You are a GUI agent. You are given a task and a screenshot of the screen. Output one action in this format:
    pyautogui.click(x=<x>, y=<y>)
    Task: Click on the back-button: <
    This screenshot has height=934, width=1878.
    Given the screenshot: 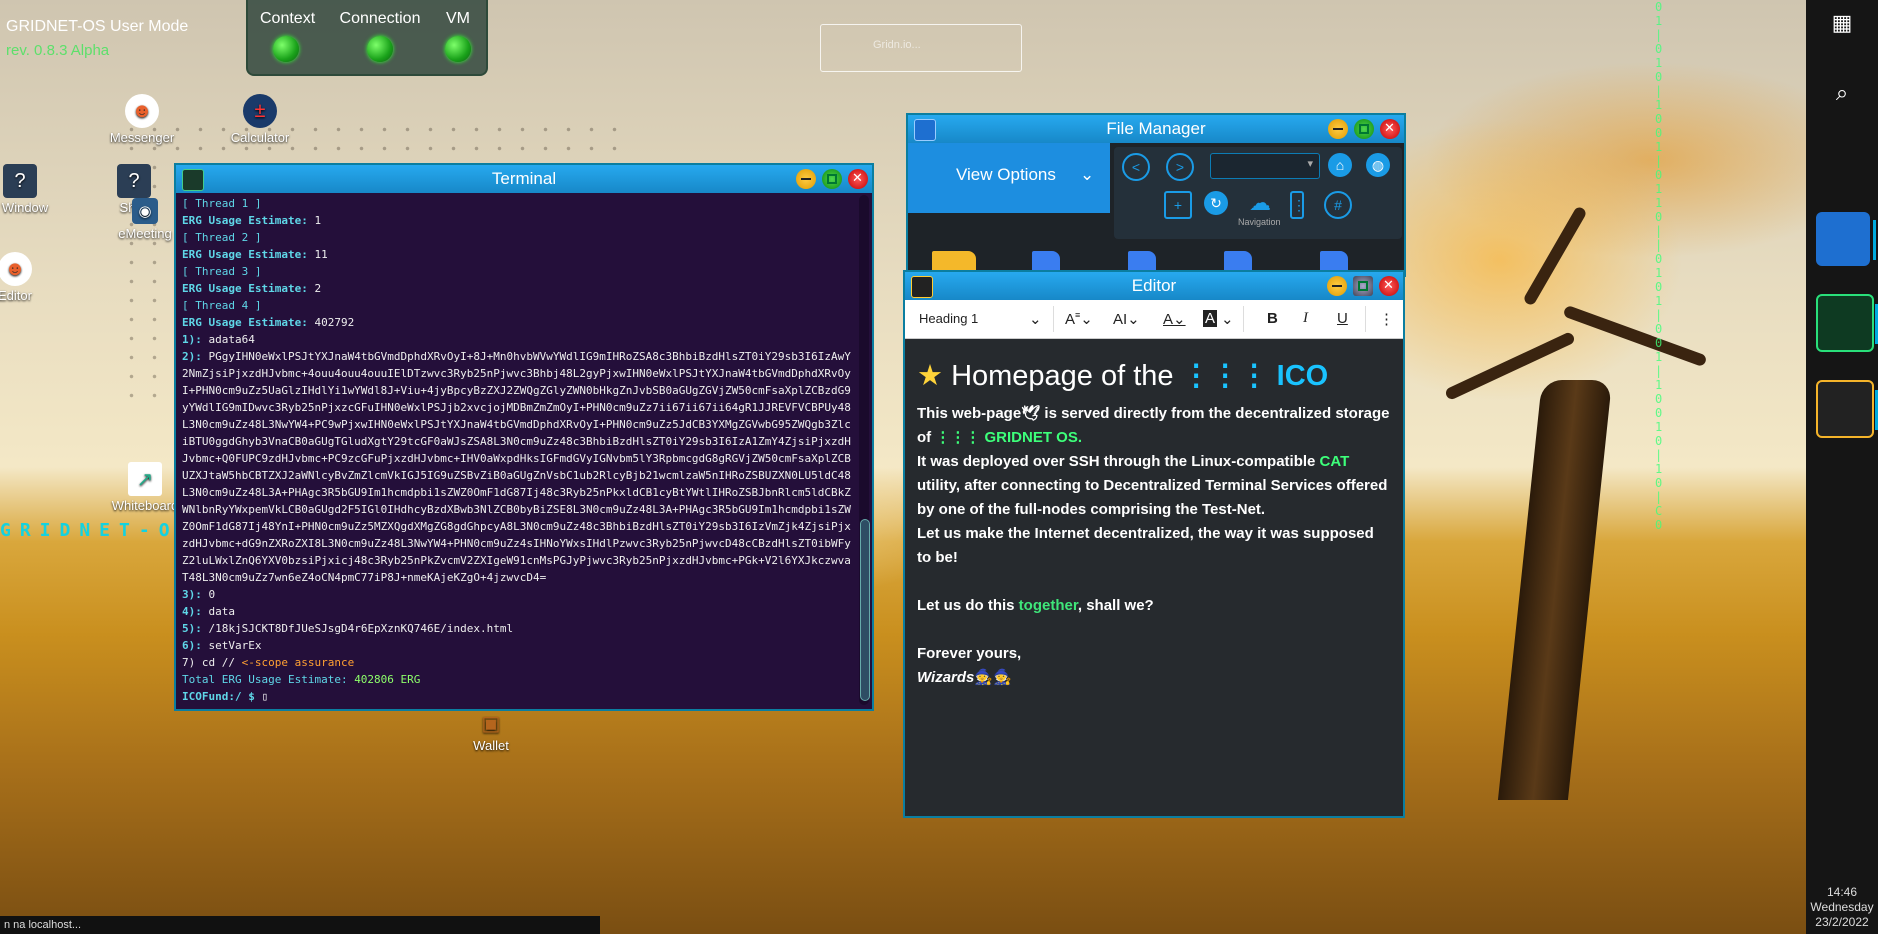 What is the action you would take?
    pyautogui.click(x=1136, y=167)
    